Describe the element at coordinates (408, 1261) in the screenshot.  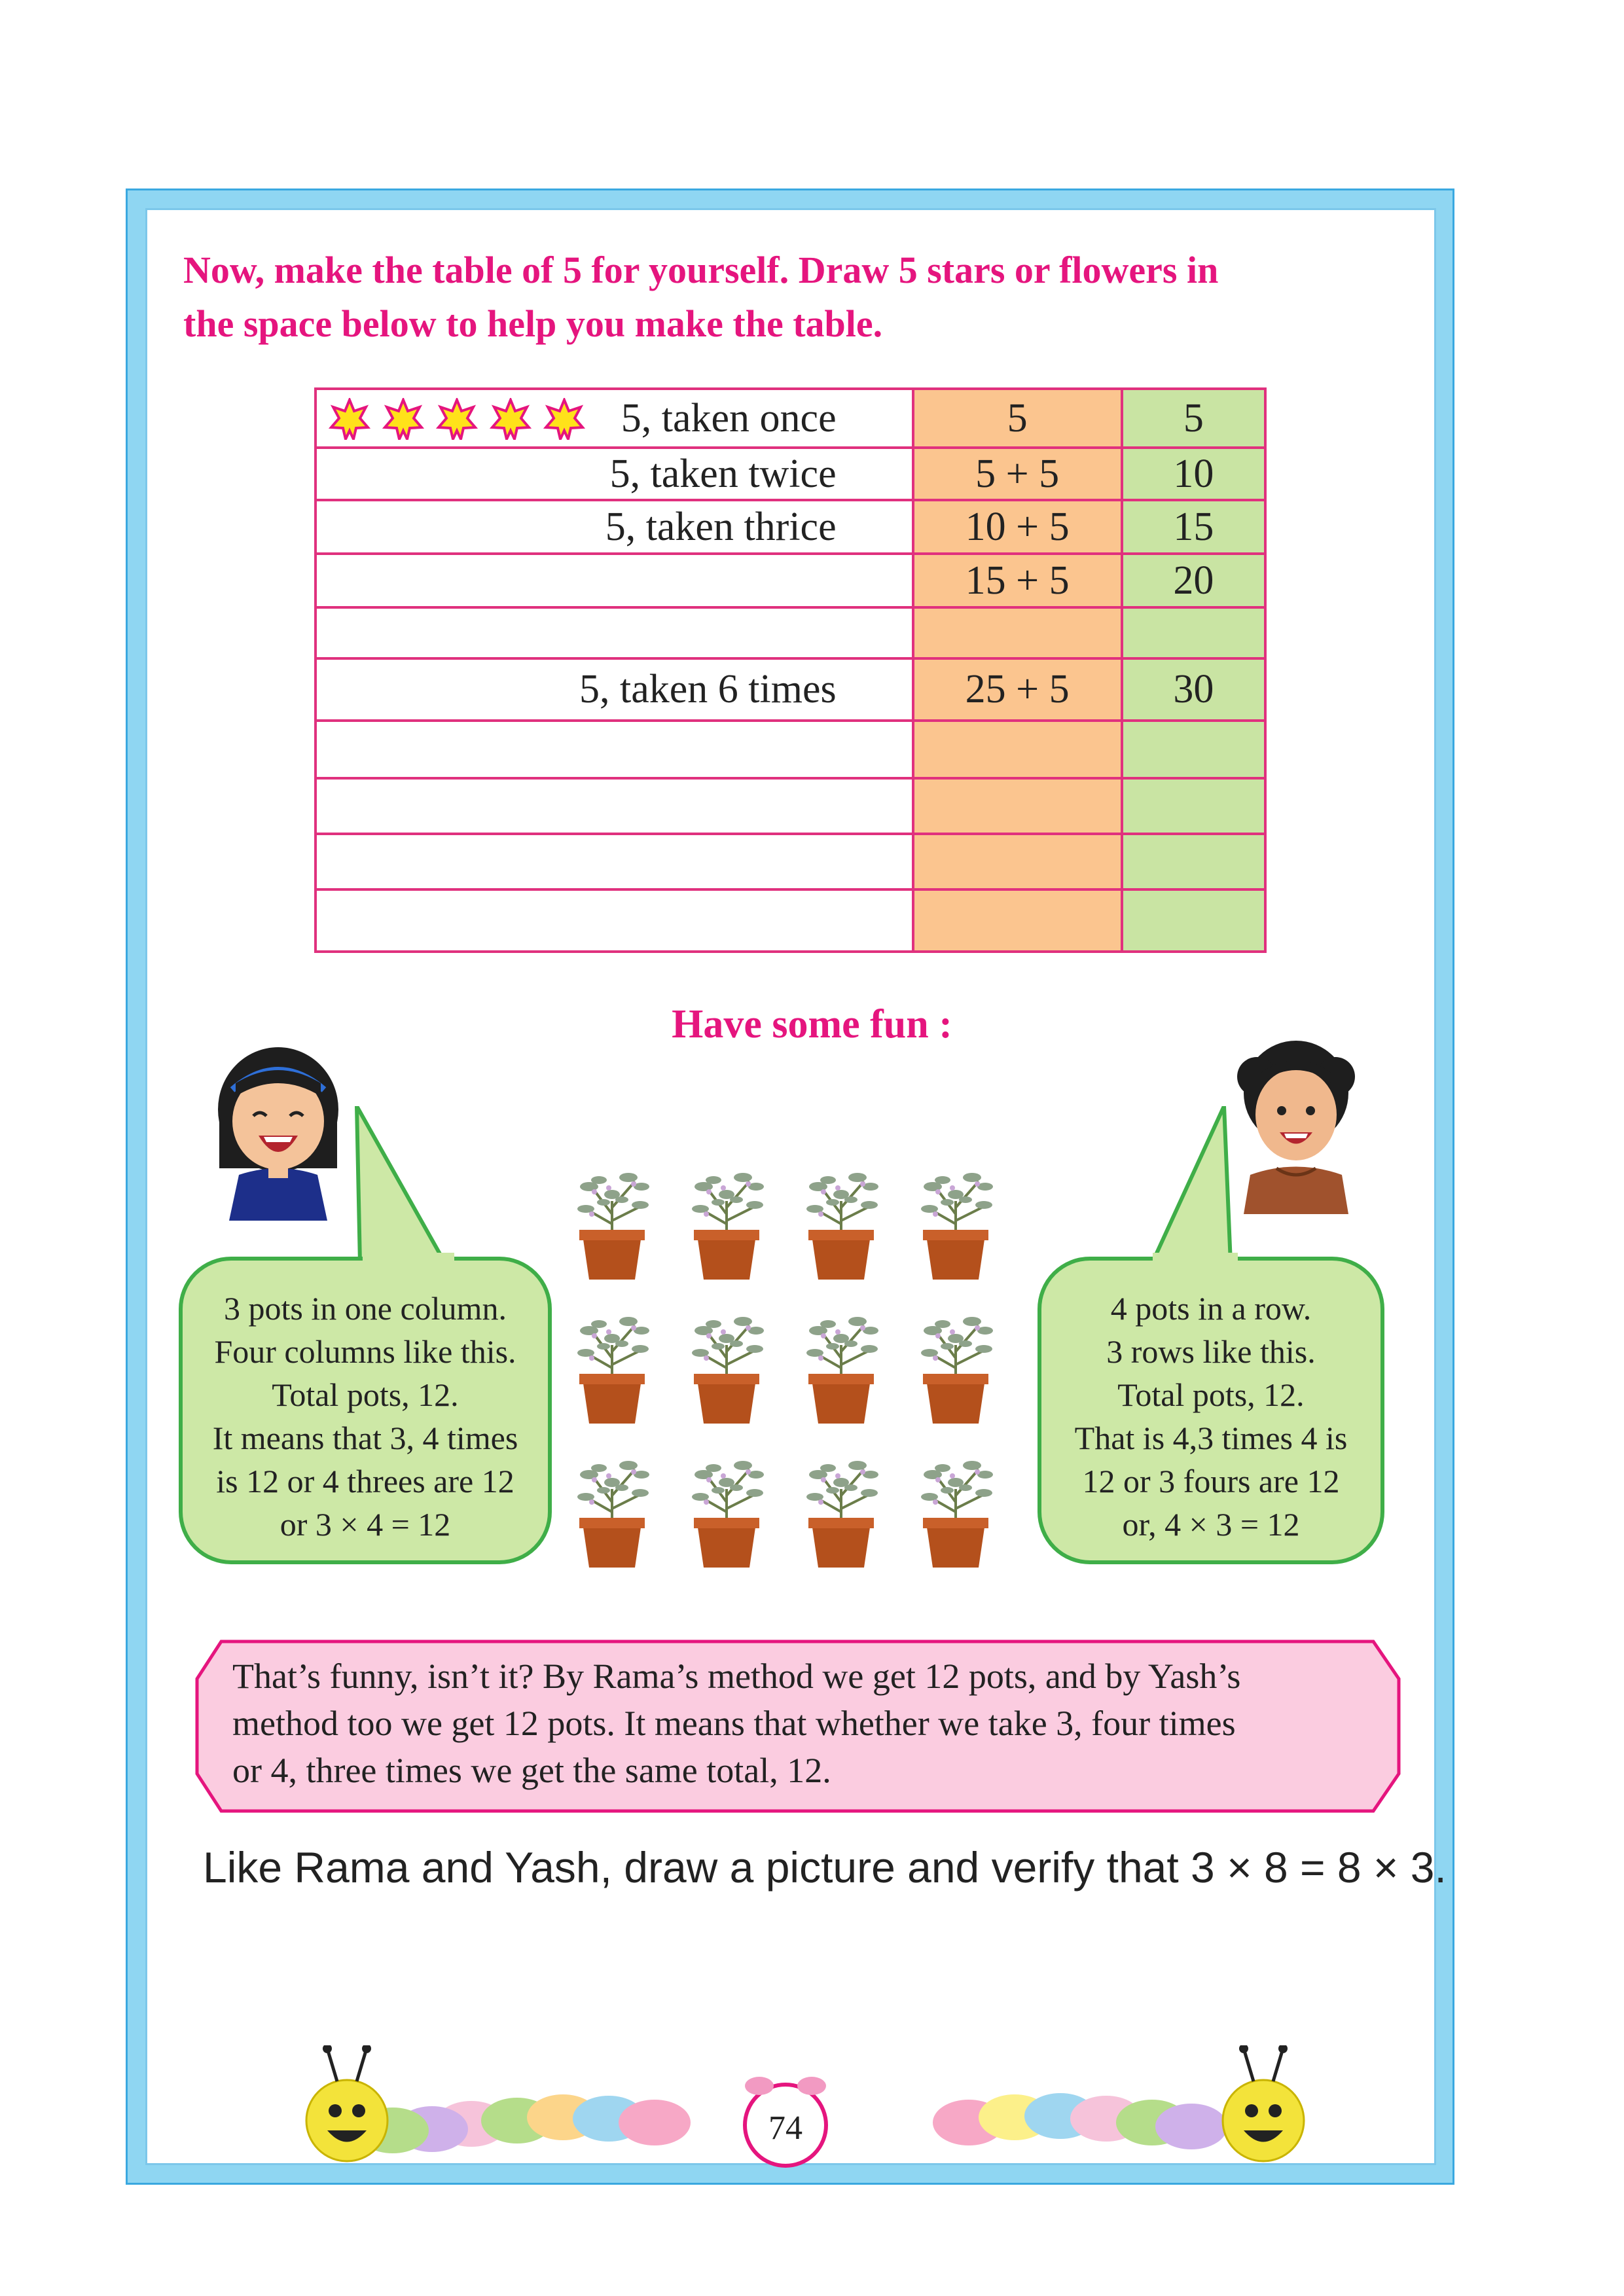
I see `left-bubble-tail-cover` at that location.